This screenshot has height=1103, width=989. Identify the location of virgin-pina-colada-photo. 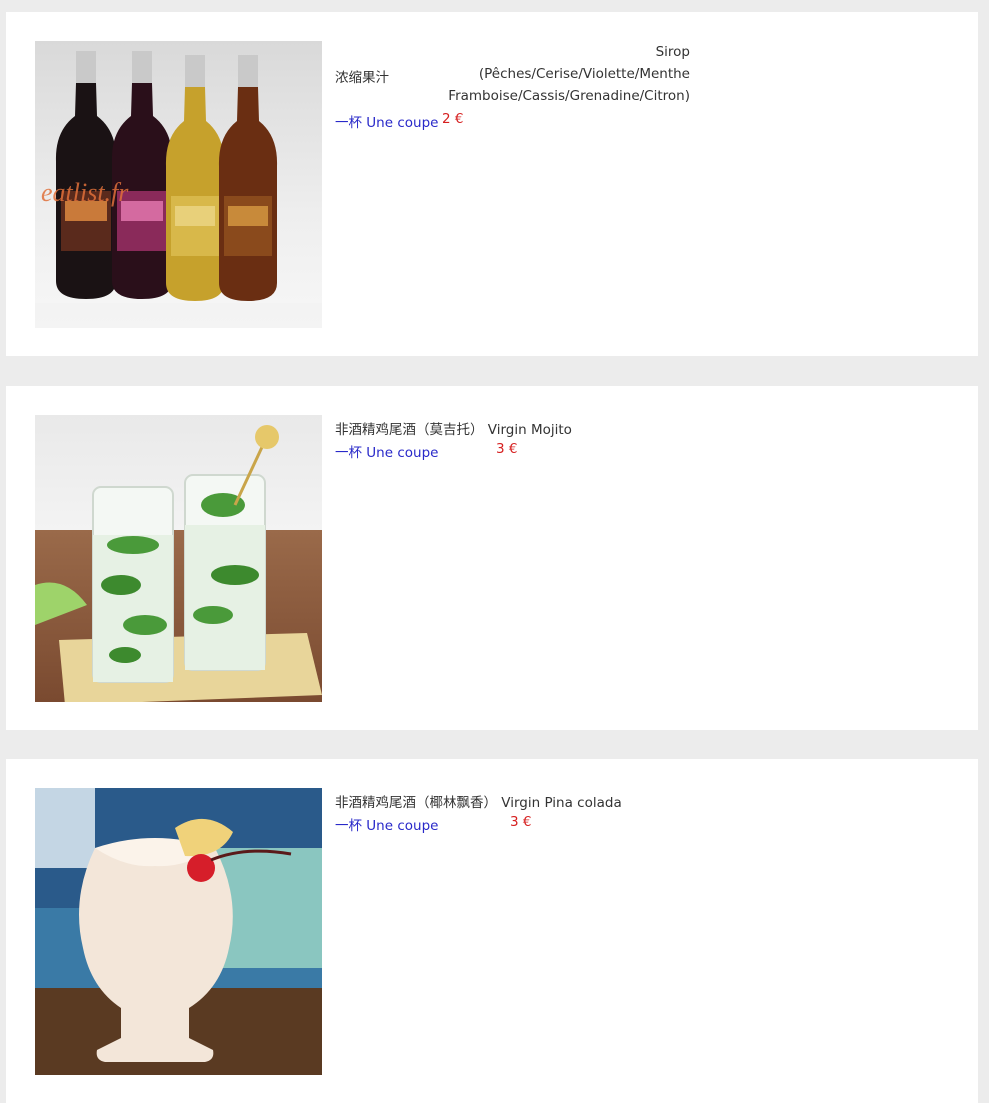
(178, 931).